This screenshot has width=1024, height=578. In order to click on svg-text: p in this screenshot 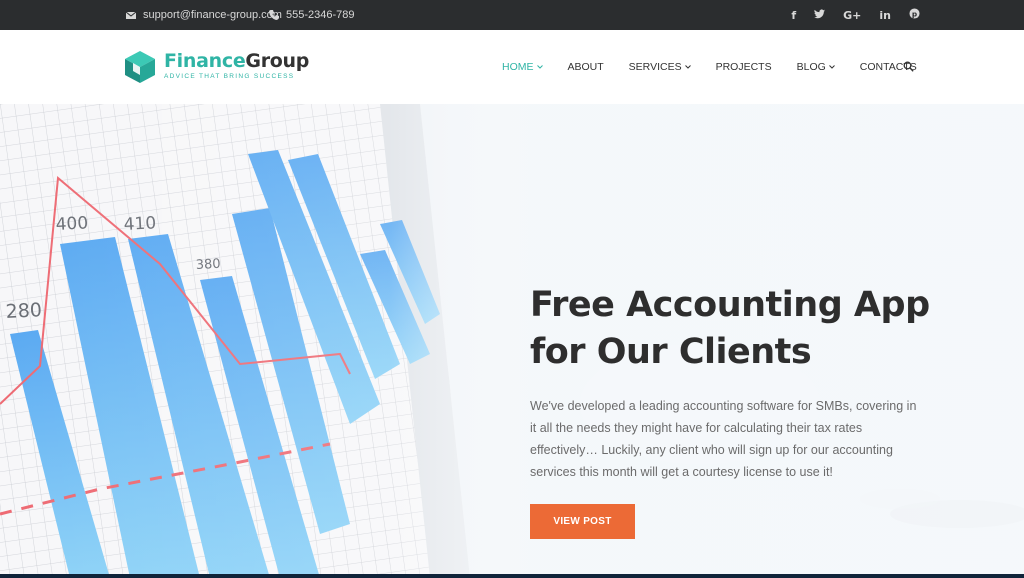, I will do `click(914, 13)`.